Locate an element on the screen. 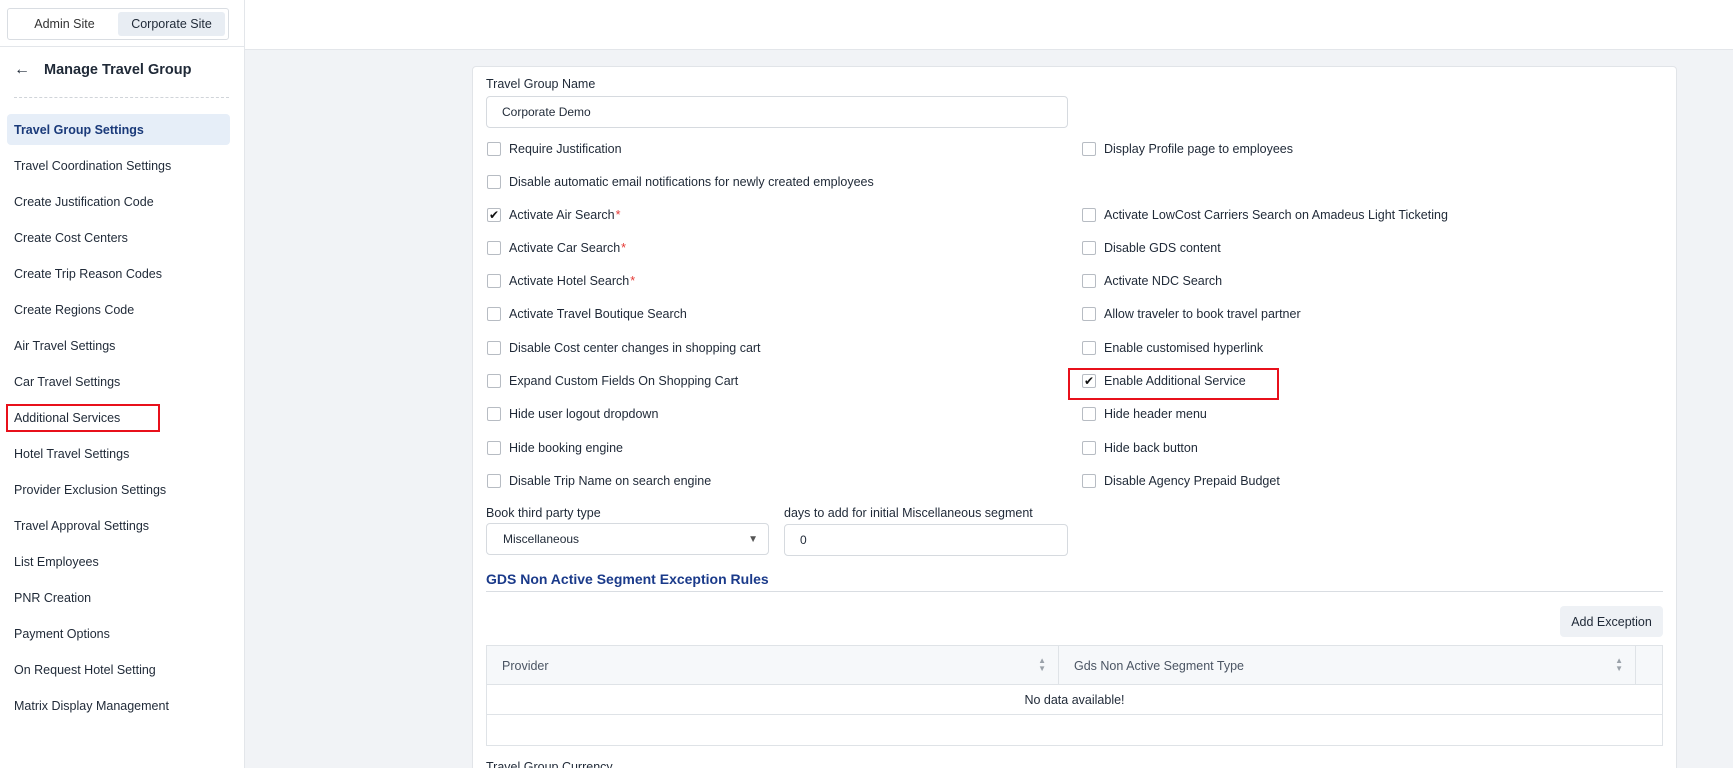 This screenshot has width=1733, height=768. checkmark-icon: ✔ is located at coordinates (1089, 381).